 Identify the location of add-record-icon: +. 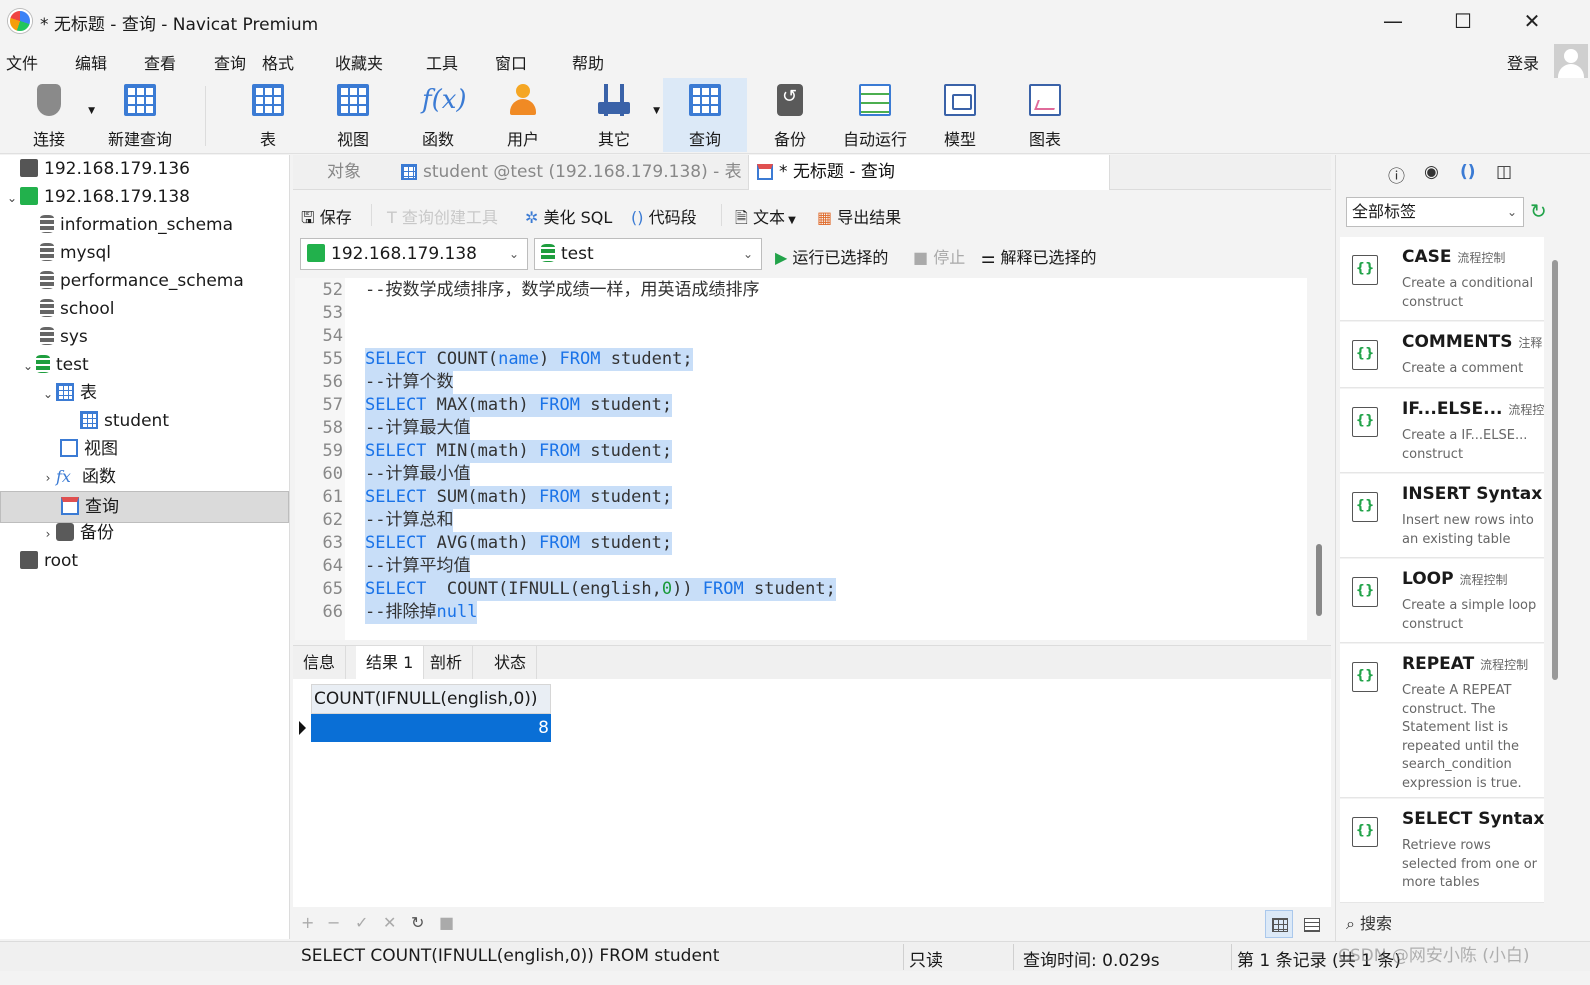
(307, 922).